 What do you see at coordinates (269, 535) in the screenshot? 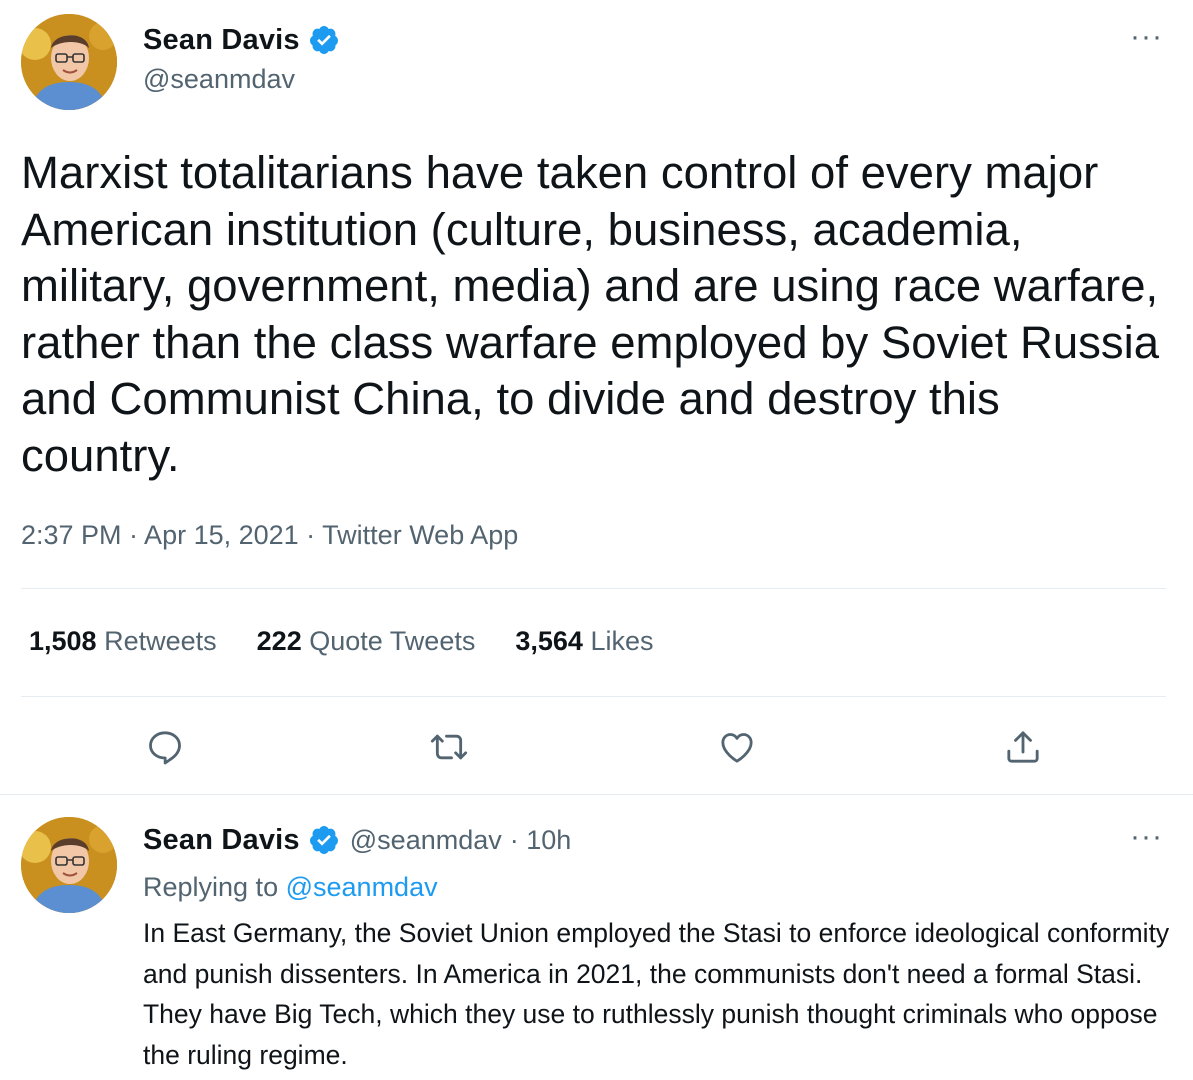
I see `tweet-meta: 2:37 PM · Apr 15, 2021 · Twitter Web App` at bounding box center [269, 535].